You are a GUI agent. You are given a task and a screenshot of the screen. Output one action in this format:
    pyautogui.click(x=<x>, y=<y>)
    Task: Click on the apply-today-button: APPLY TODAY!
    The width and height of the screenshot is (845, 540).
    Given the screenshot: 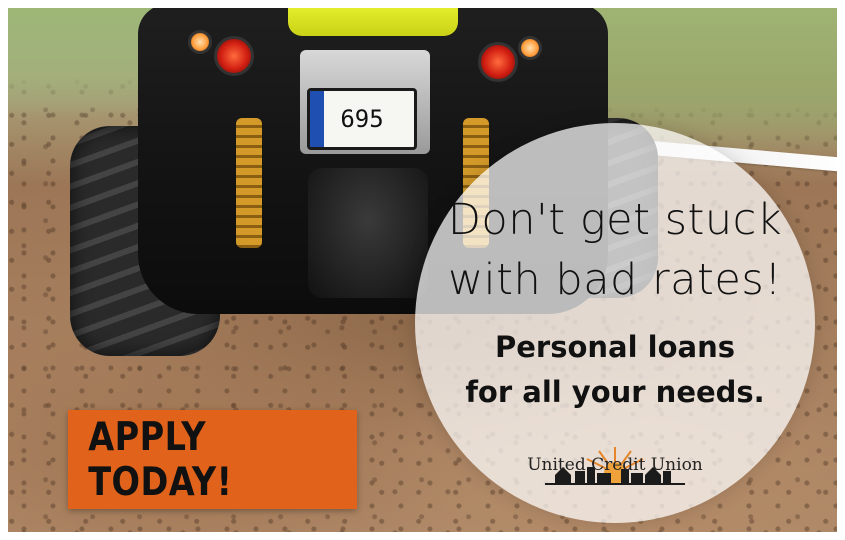 What is the action you would take?
    pyautogui.click(x=212, y=459)
    